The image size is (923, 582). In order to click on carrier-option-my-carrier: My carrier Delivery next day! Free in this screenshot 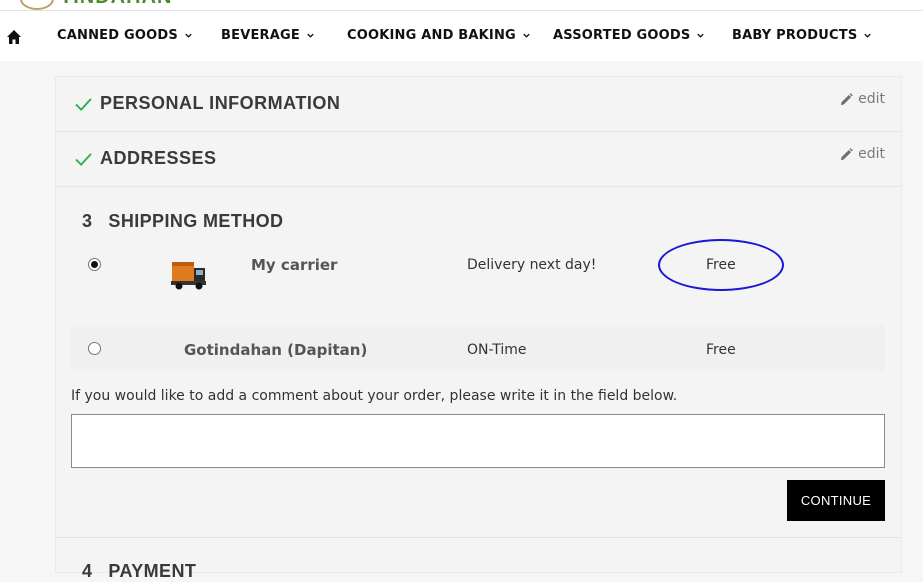, I will do `click(478, 270)`.